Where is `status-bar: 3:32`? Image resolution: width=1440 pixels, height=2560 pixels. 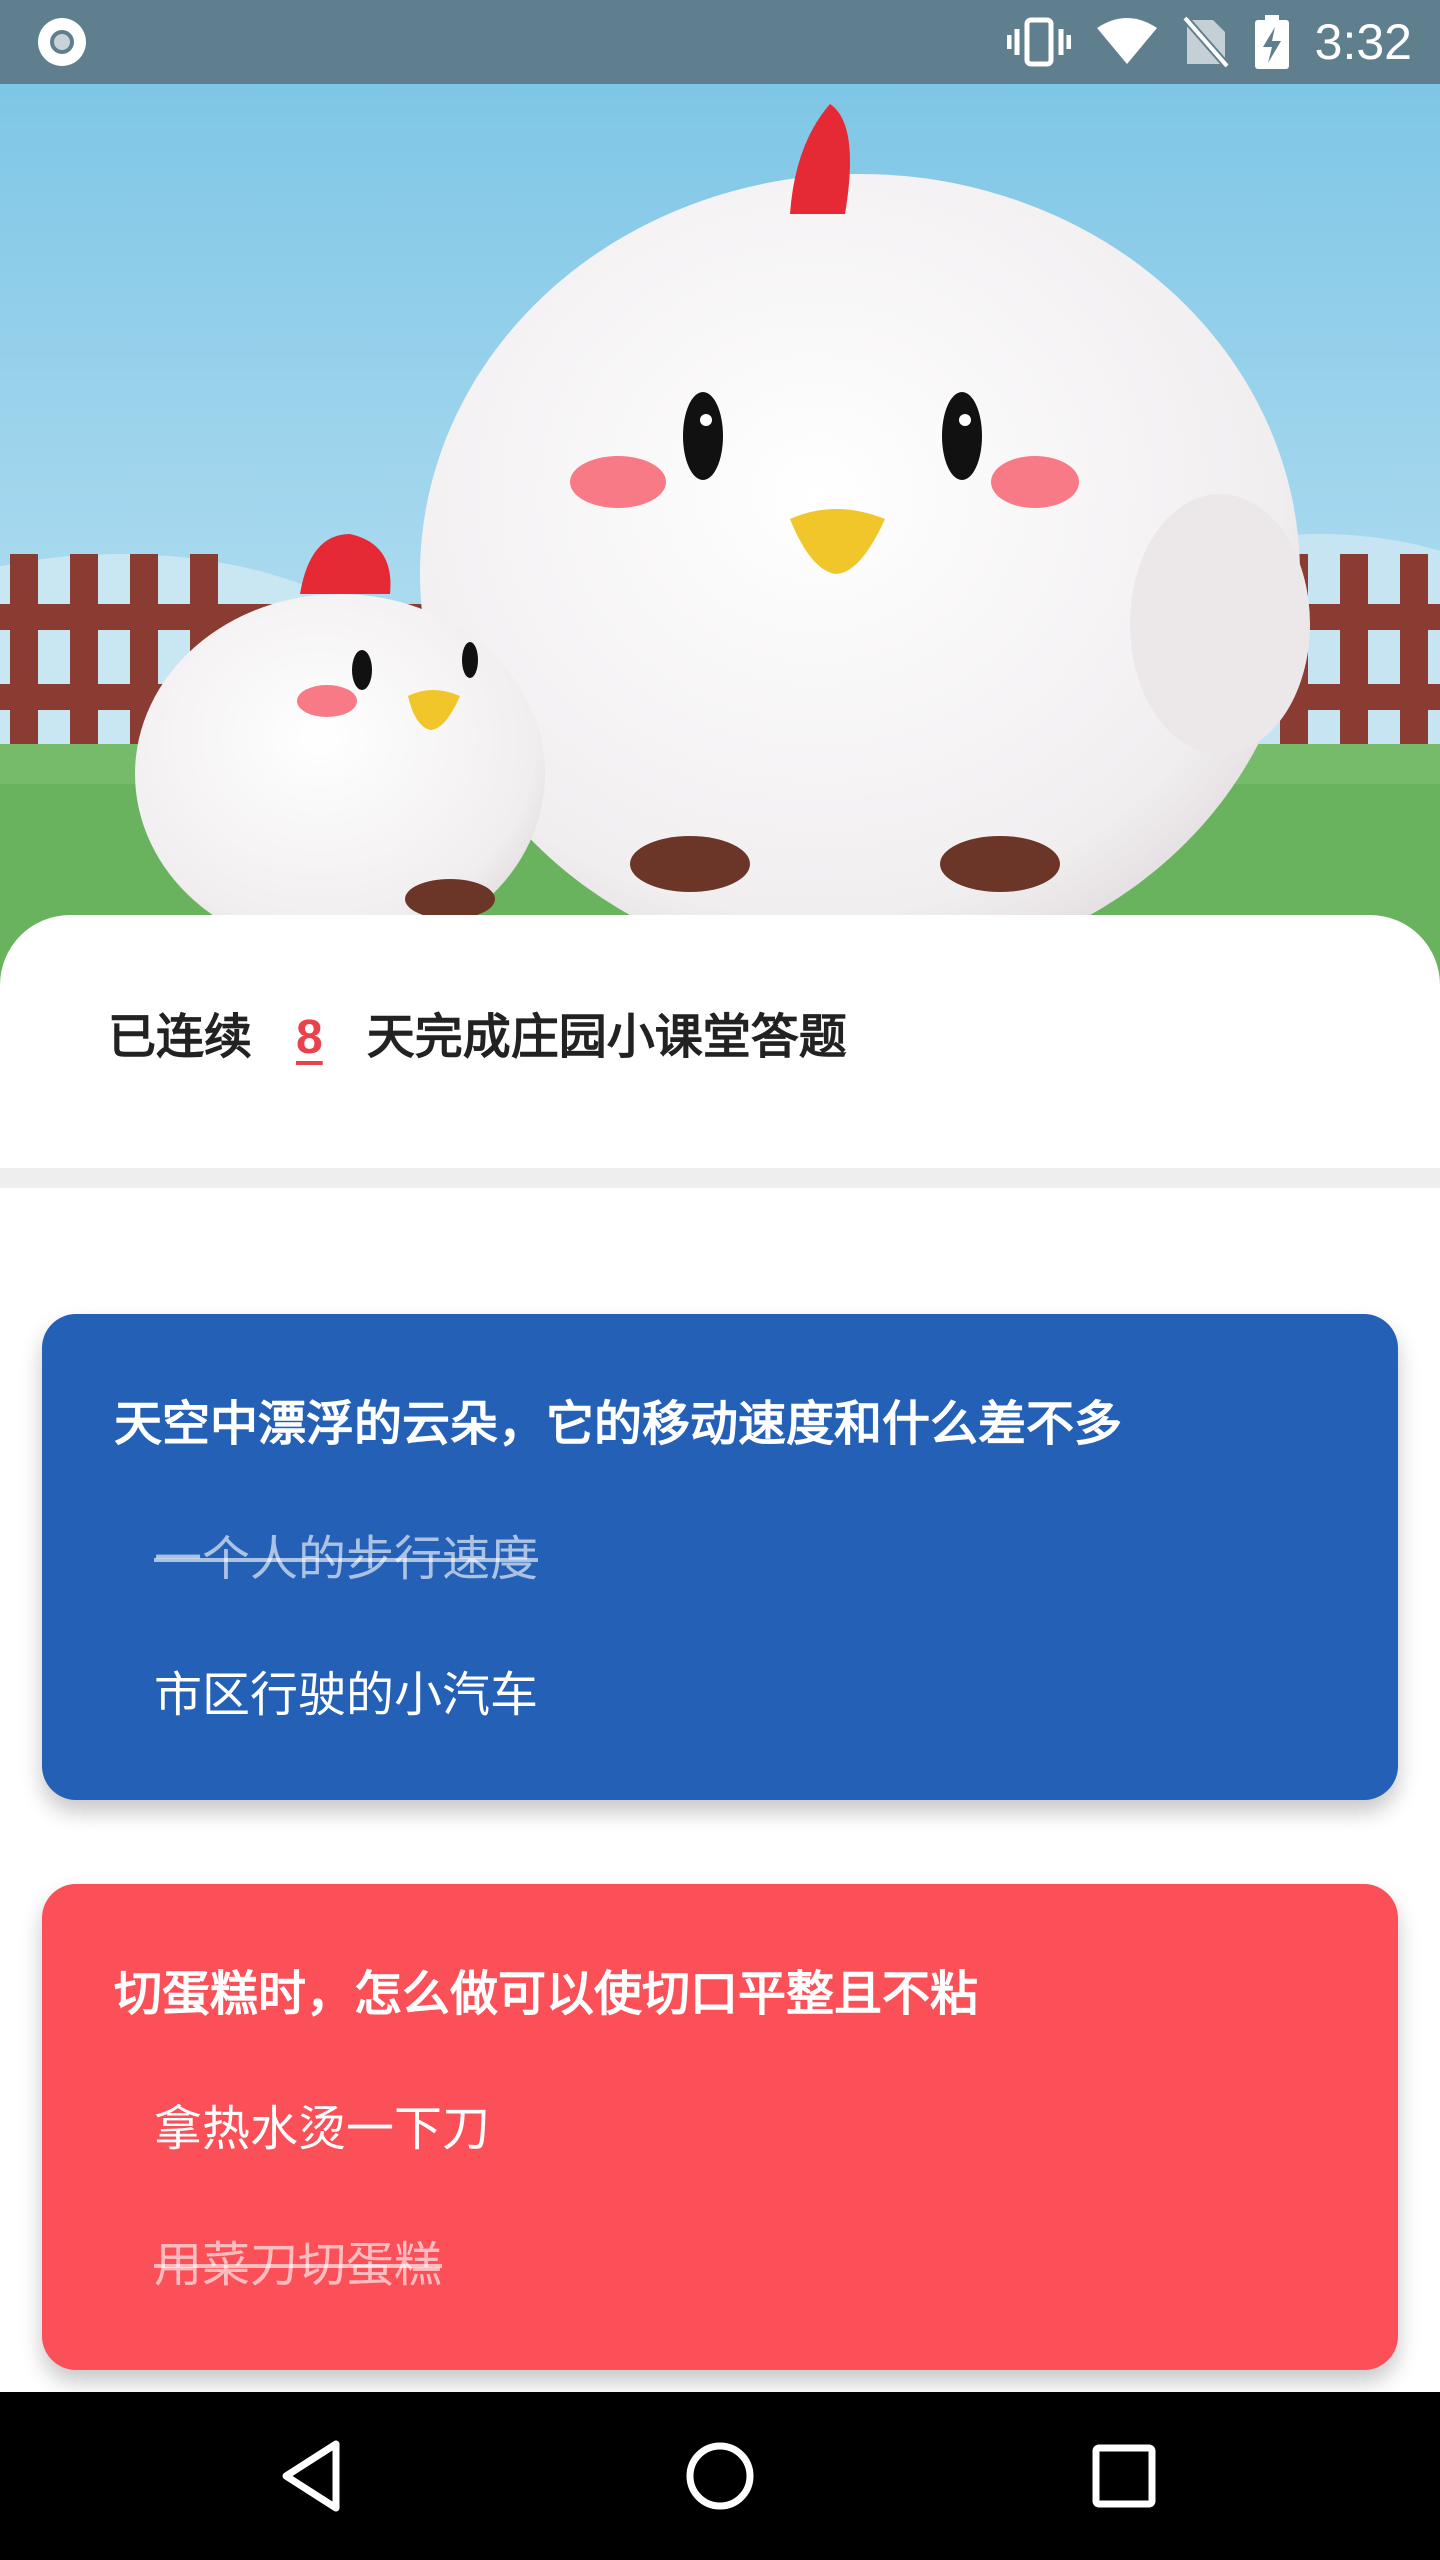 status-bar: 3:32 is located at coordinates (720, 42).